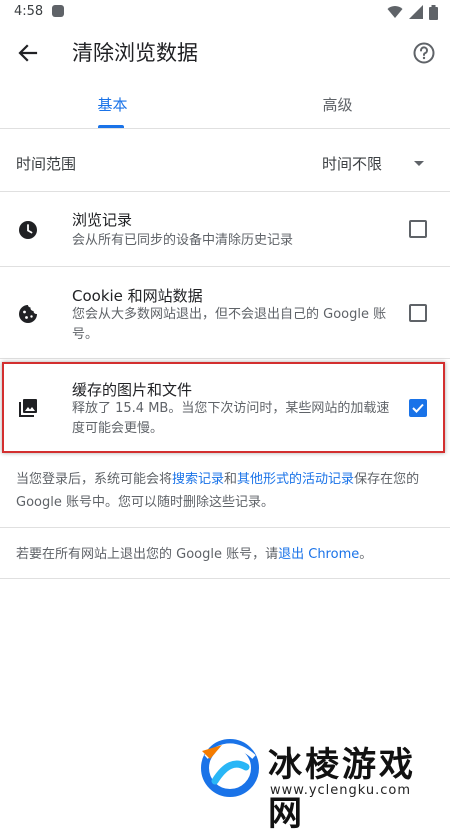 Image resolution: width=450 pixels, height=835 pixels. I want to click on item-description: 您会从大多数网站退出，但不会退出自己的 Google 账号。, so click(229, 324).